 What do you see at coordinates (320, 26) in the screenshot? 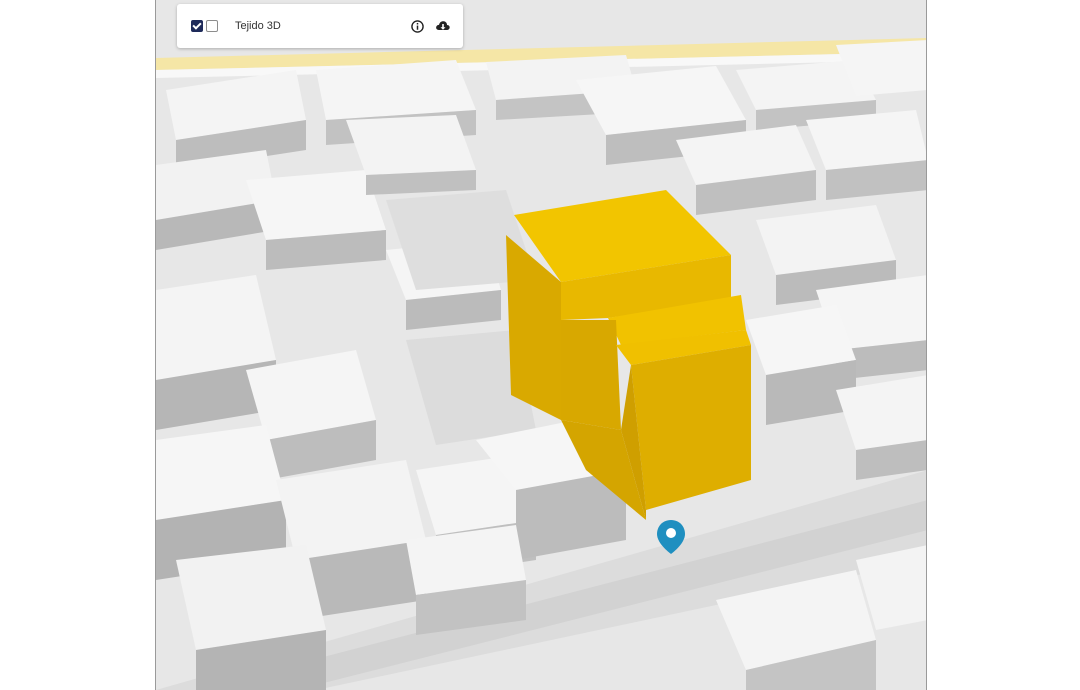
I see `layer-control-panel: Tejido 3D` at bounding box center [320, 26].